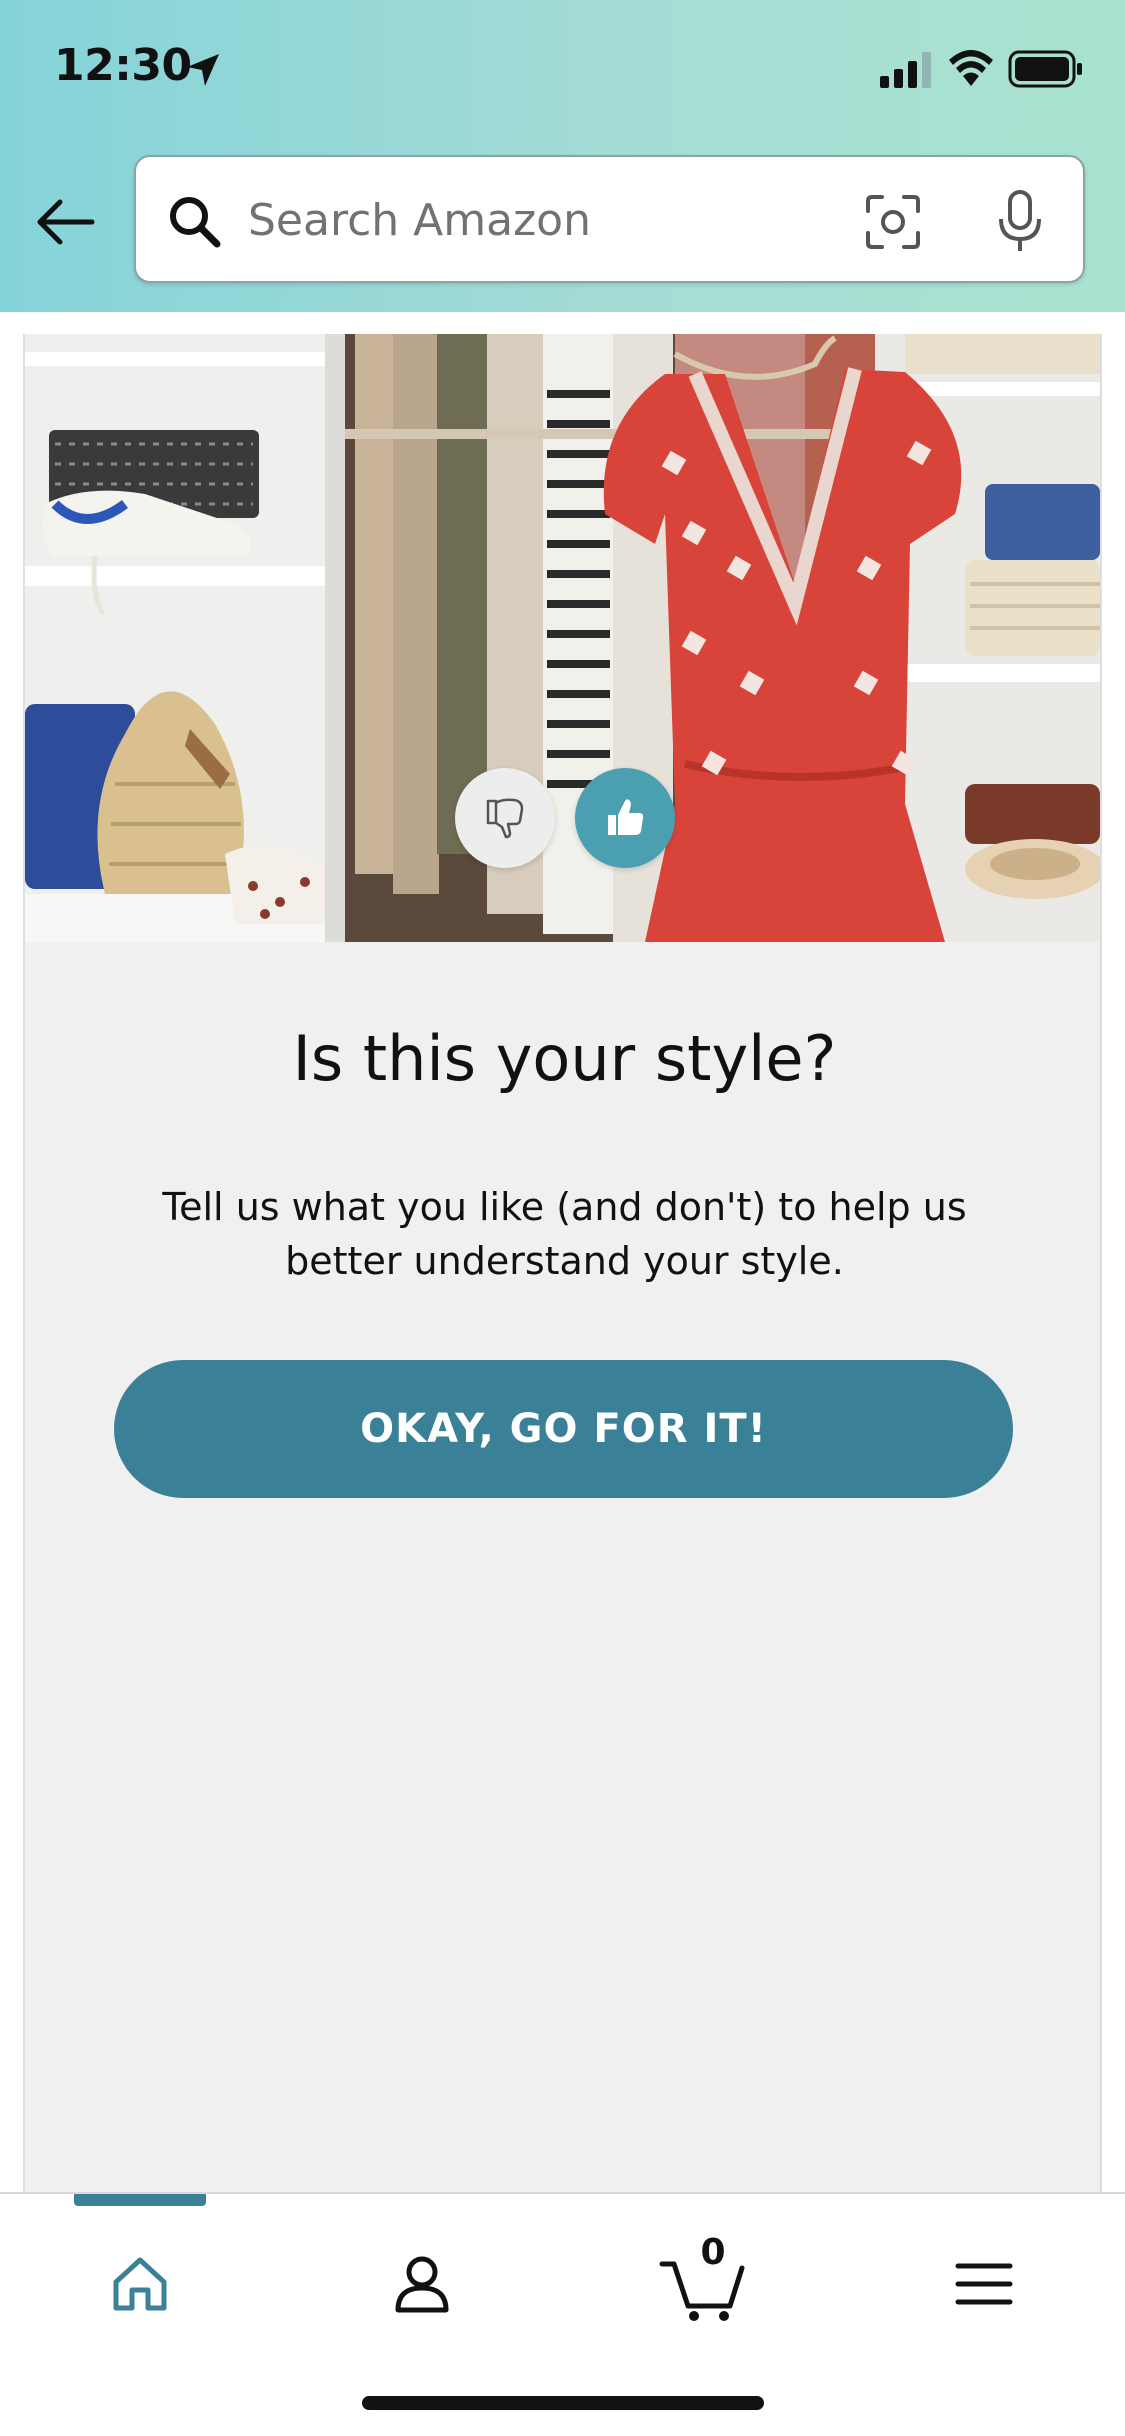  Describe the element at coordinates (563, 2403) in the screenshot. I see `home-indicator` at that location.